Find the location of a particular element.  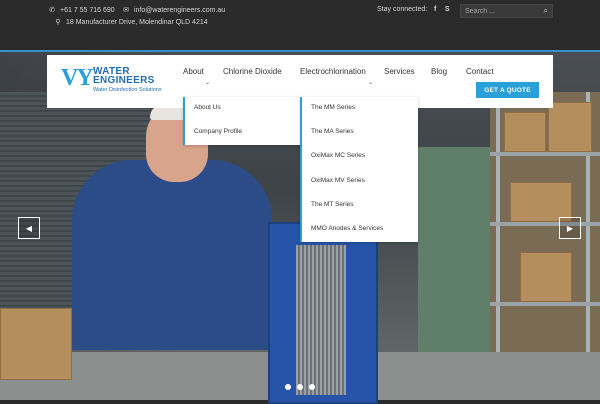

nav-chlorine-dioxide: Chlorine Dioxide is located at coordinates (252, 71).